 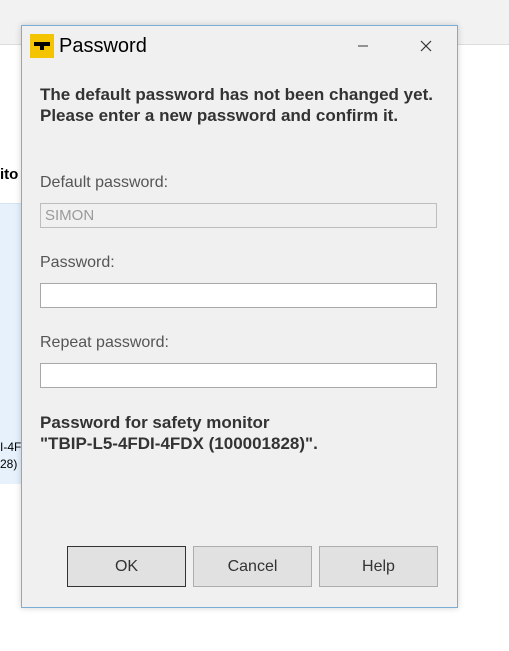 What do you see at coordinates (9, 464) in the screenshot?
I see `background-text-line2: 28)` at bounding box center [9, 464].